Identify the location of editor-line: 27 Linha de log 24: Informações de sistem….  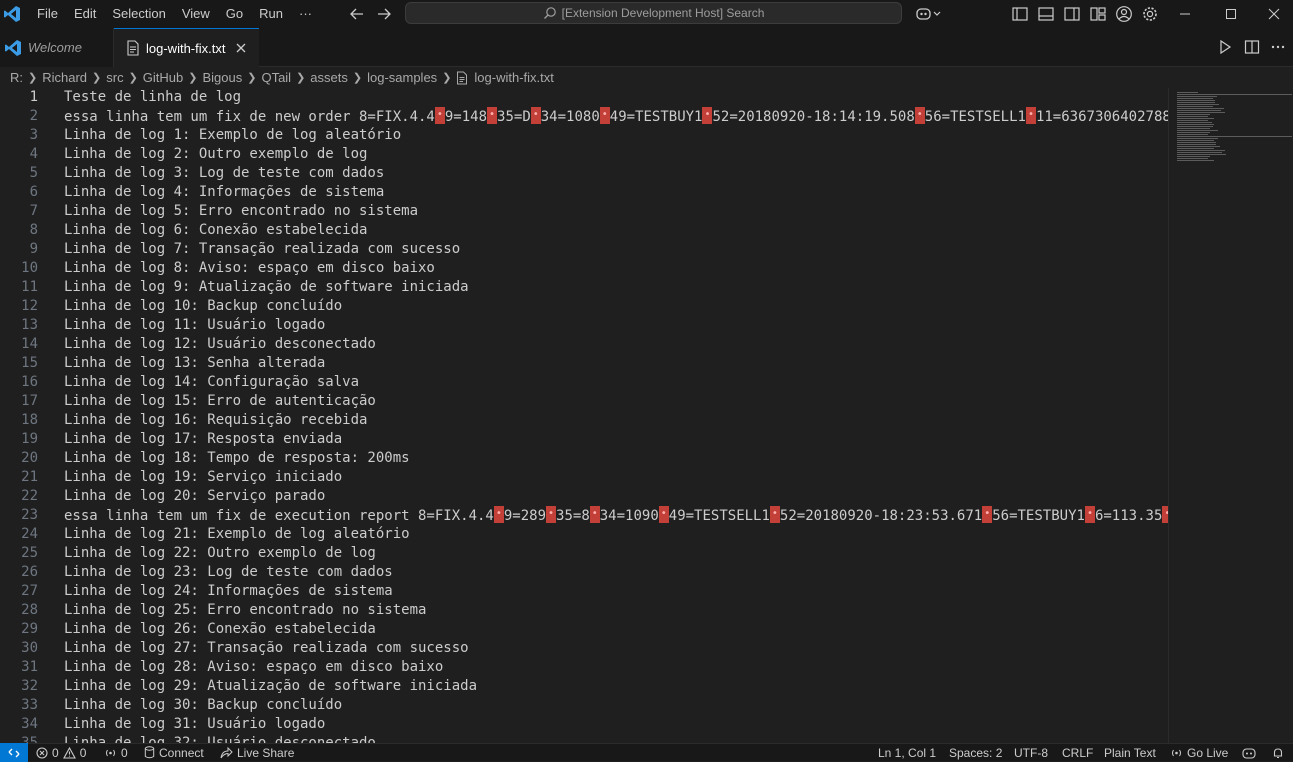
(584, 591).